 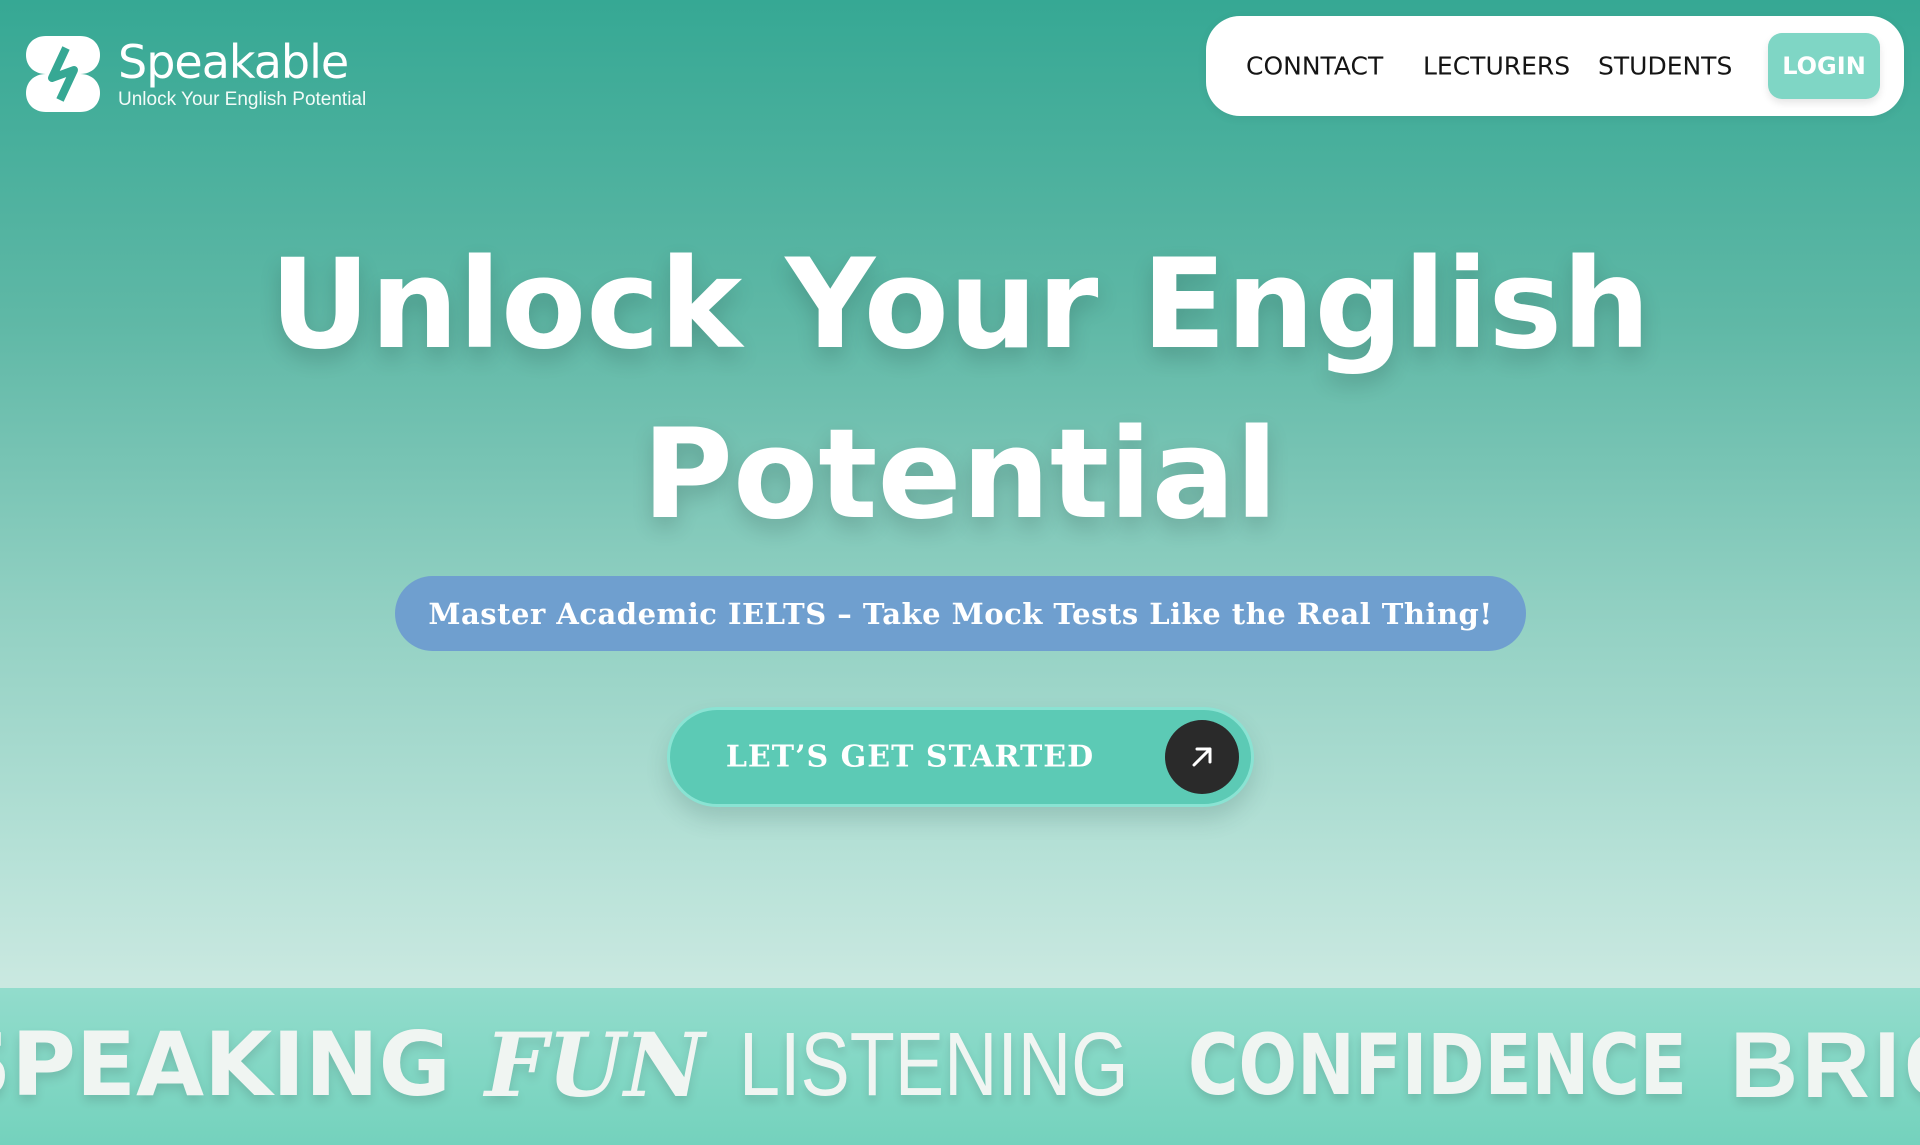 I want to click on top-navigation: CONNTACT LECTURERS STUDENTS LOGIN, so click(x=1555, y=66).